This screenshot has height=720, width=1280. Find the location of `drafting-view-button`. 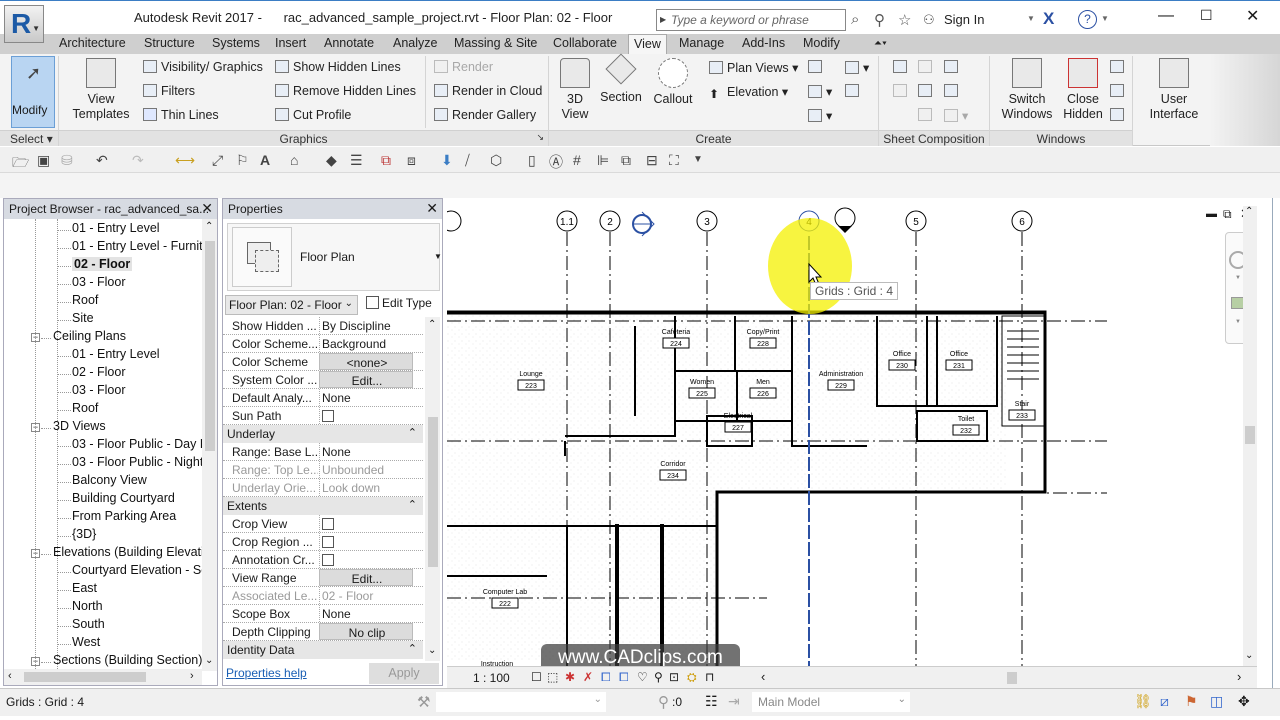

drafting-view-button is located at coordinates (817, 67).